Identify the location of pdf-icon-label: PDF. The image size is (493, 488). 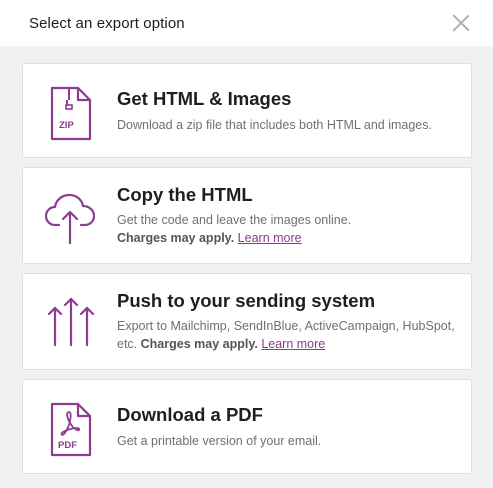
(67, 445).